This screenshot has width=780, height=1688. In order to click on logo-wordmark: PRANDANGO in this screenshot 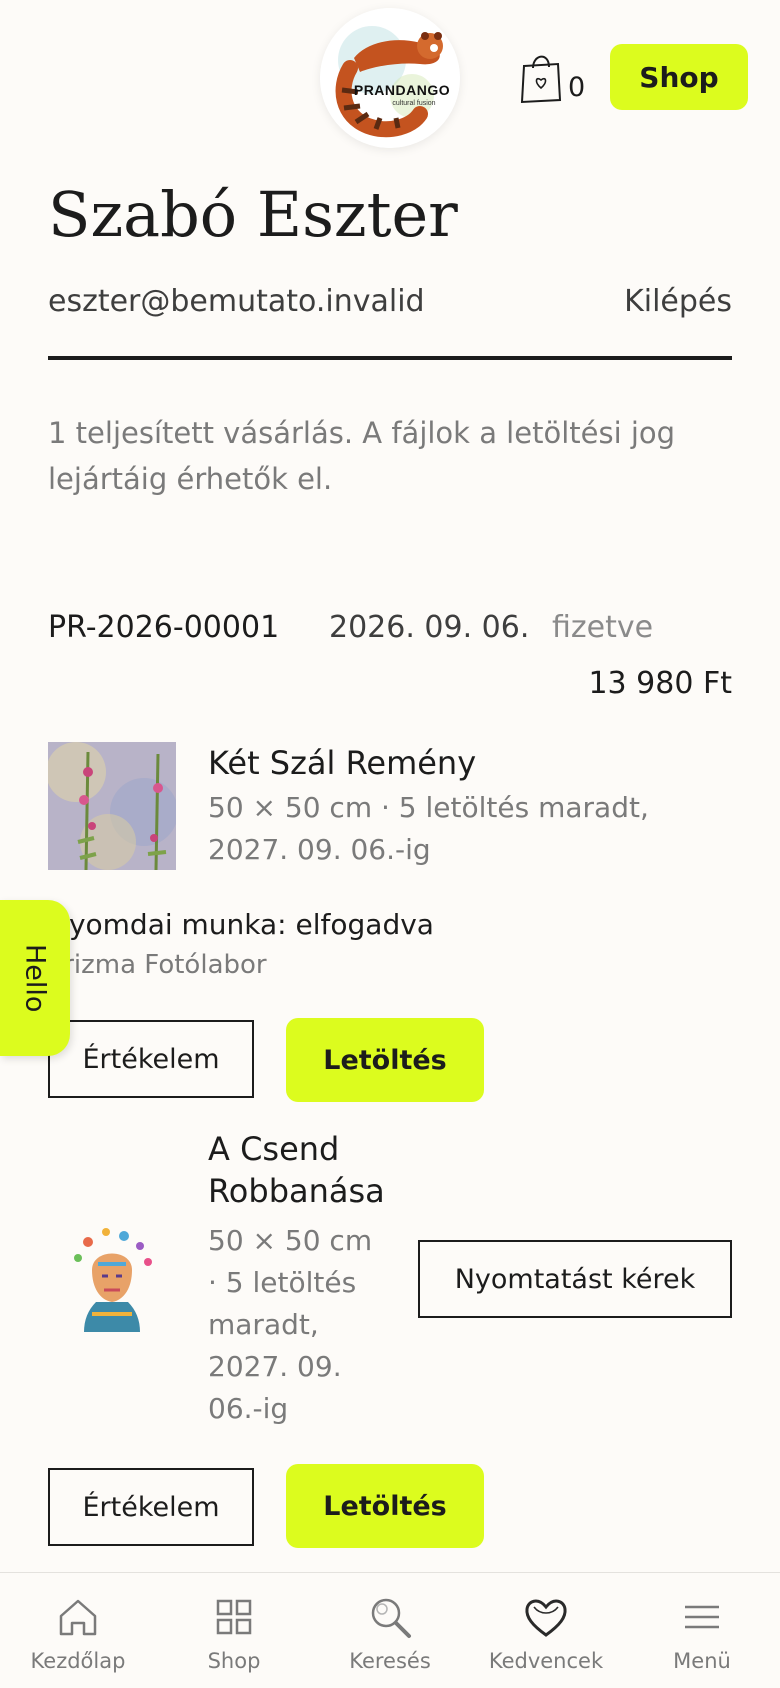, I will do `click(402, 90)`.